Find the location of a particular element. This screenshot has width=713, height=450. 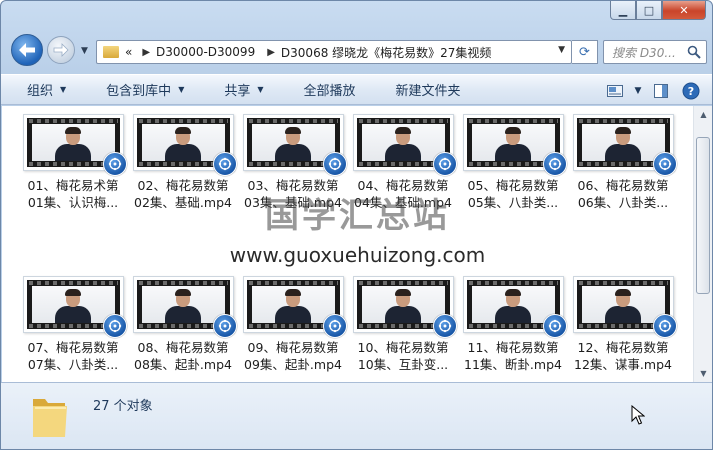

command-bar: 组织 ▼ 包含到库中 ▼ 共享 ▼ 全部播放 新建文件夹 ▼ ? is located at coordinates (356, 90).